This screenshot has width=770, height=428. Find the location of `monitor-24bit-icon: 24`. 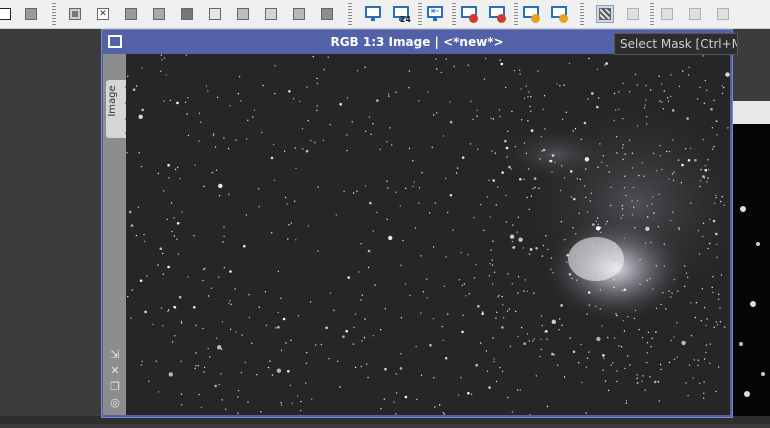

monitor-24bit-icon: 24 is located at coordinates (401, 14).